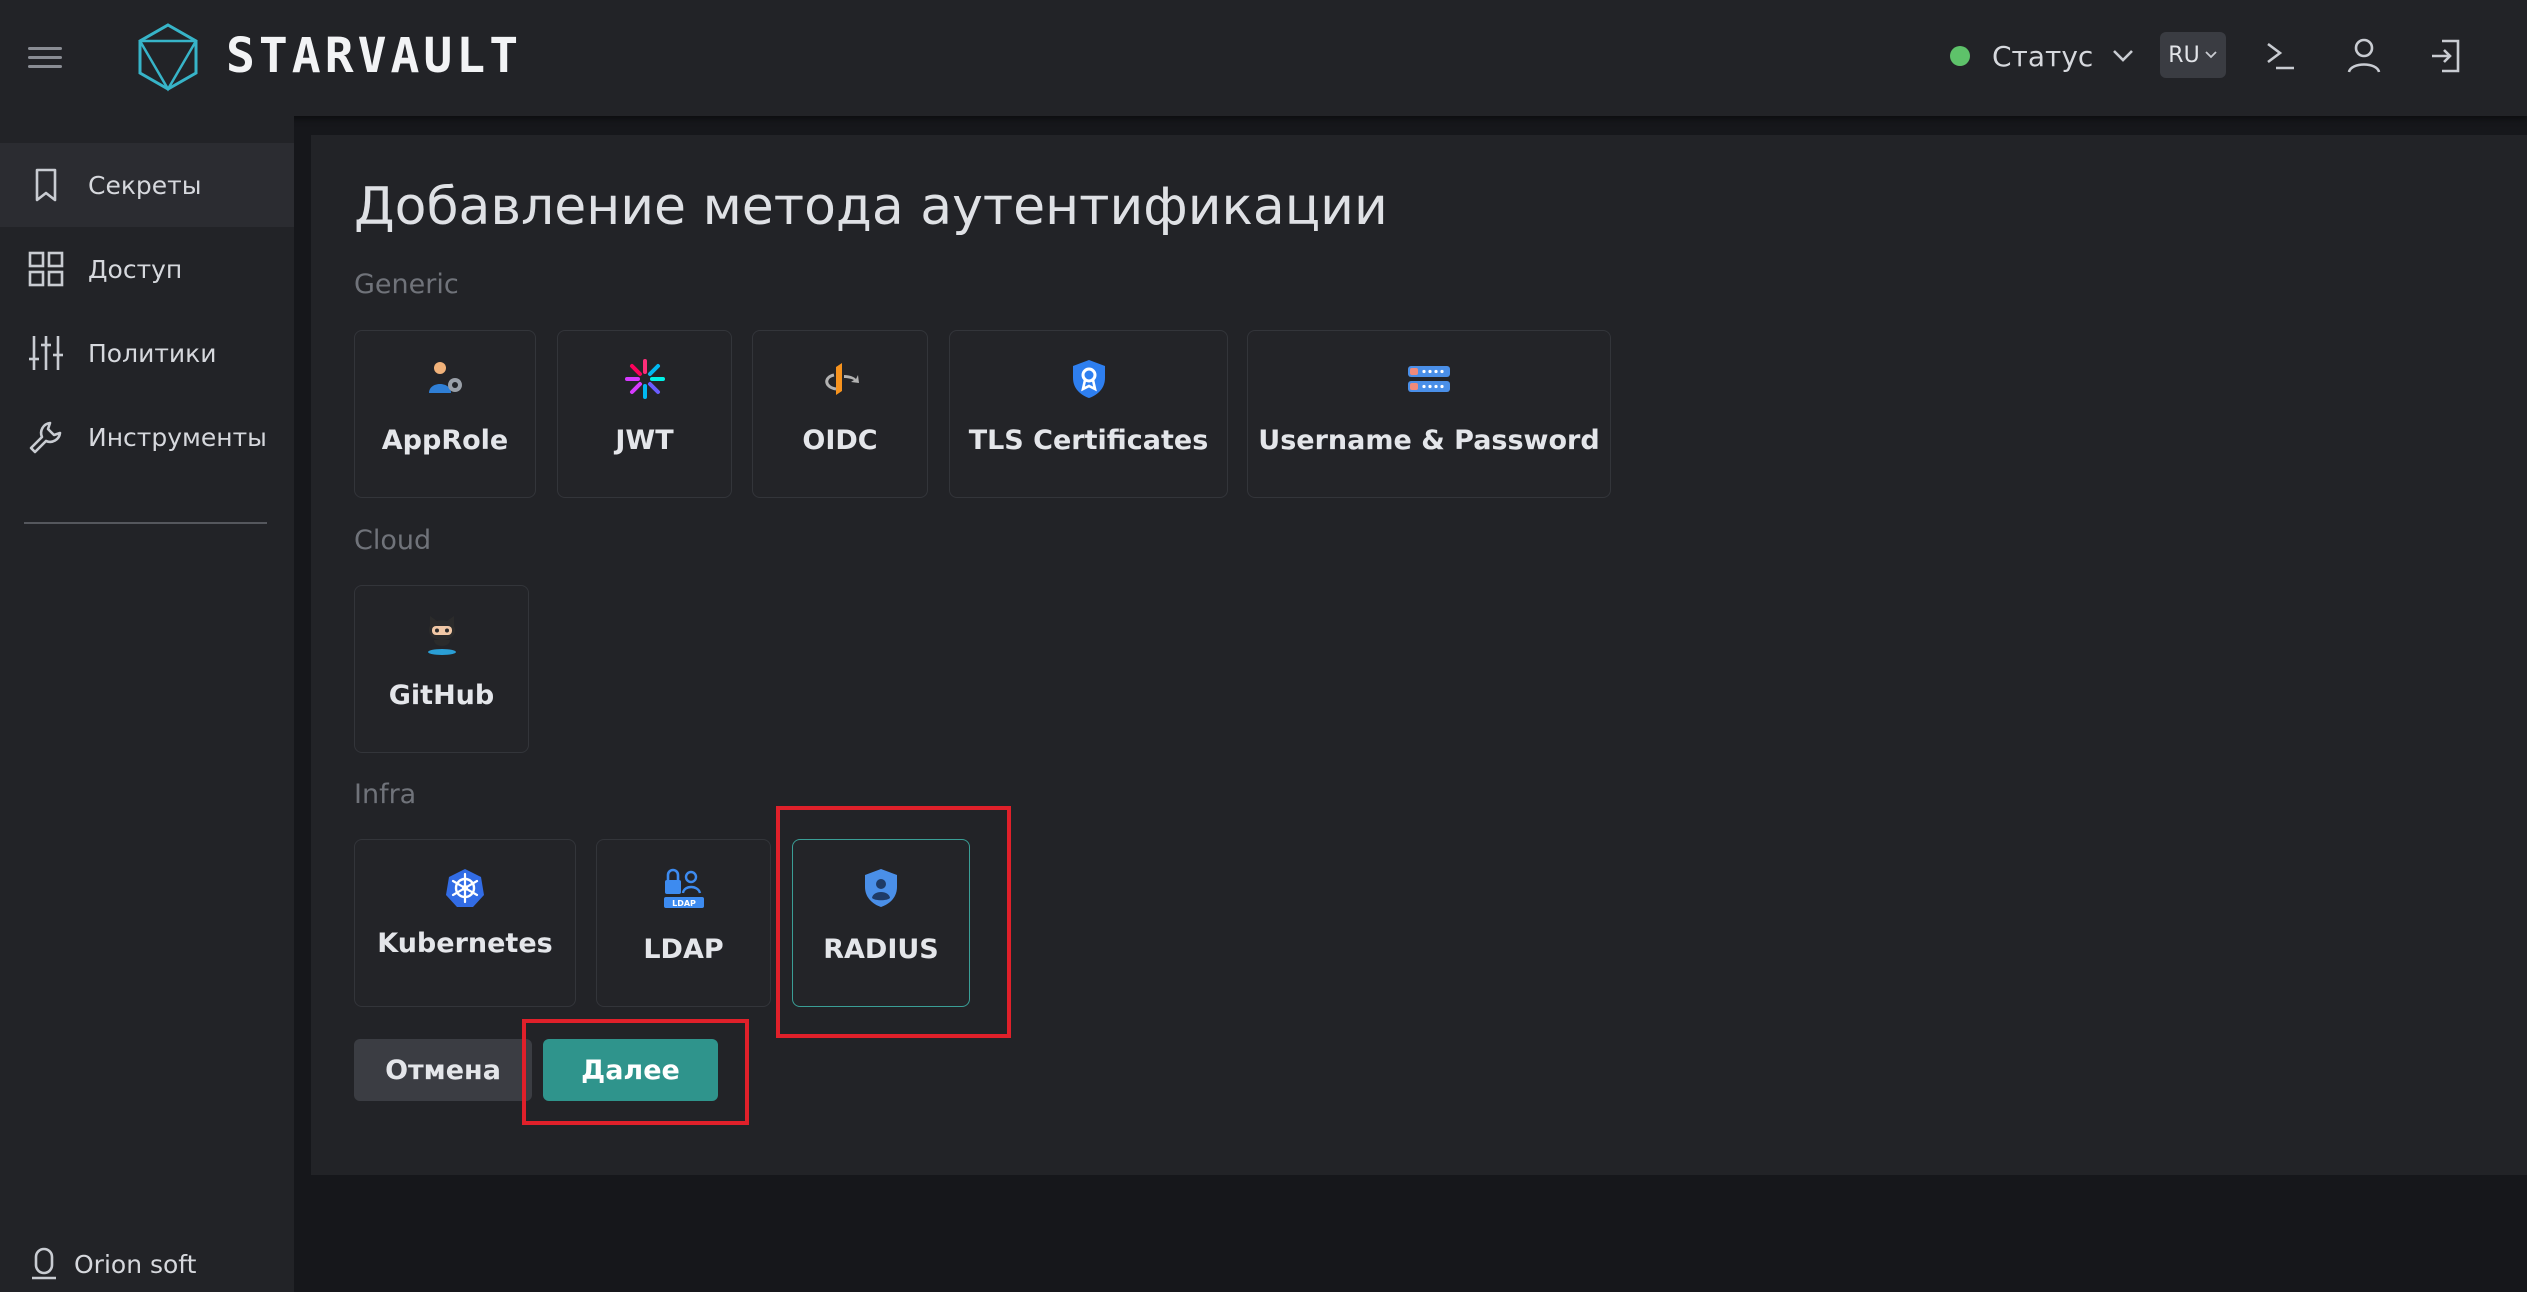  I want to click on radius-icon, so click(881, 888).